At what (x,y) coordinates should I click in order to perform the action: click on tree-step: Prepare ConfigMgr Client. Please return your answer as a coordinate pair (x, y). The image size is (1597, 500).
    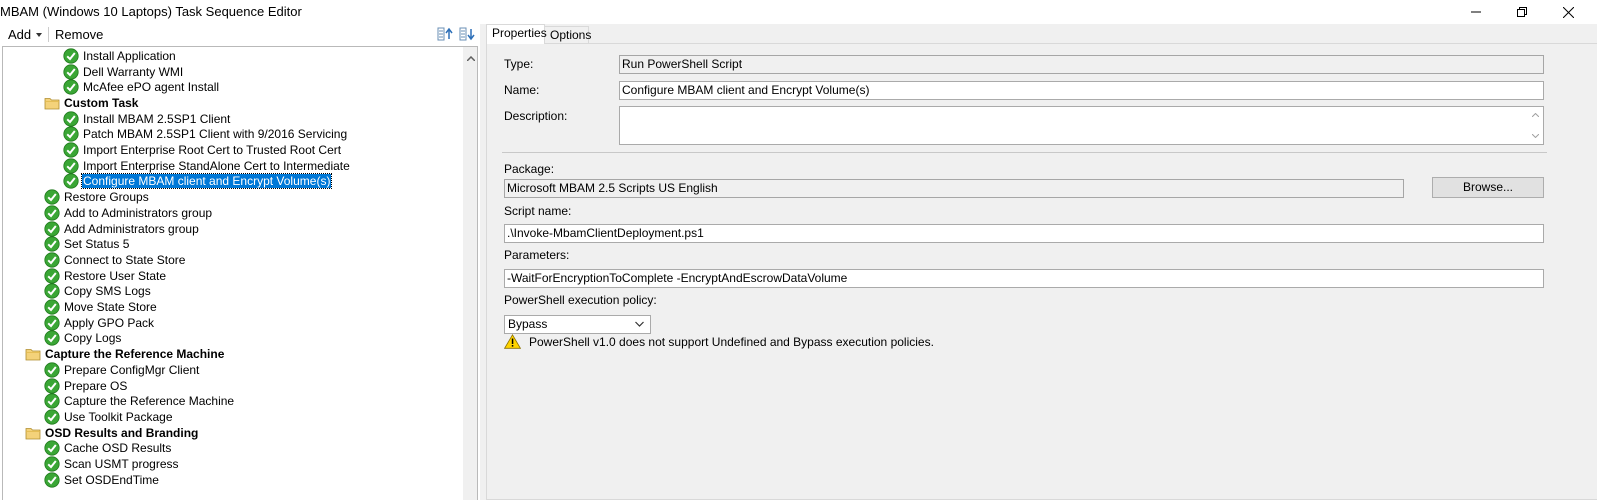
    Looking at the image, I should click on (122, 370).